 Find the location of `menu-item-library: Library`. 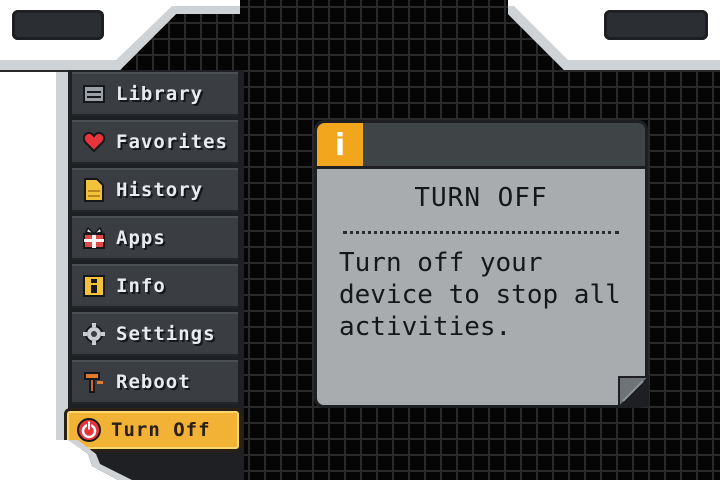

menu-item-library: Library is located at coordinates (155, 94).